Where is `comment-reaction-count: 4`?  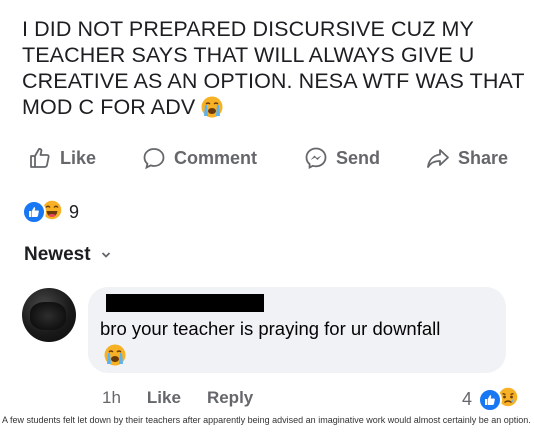 comment-reaction-count: 4 is located at coordinates (467, 399).